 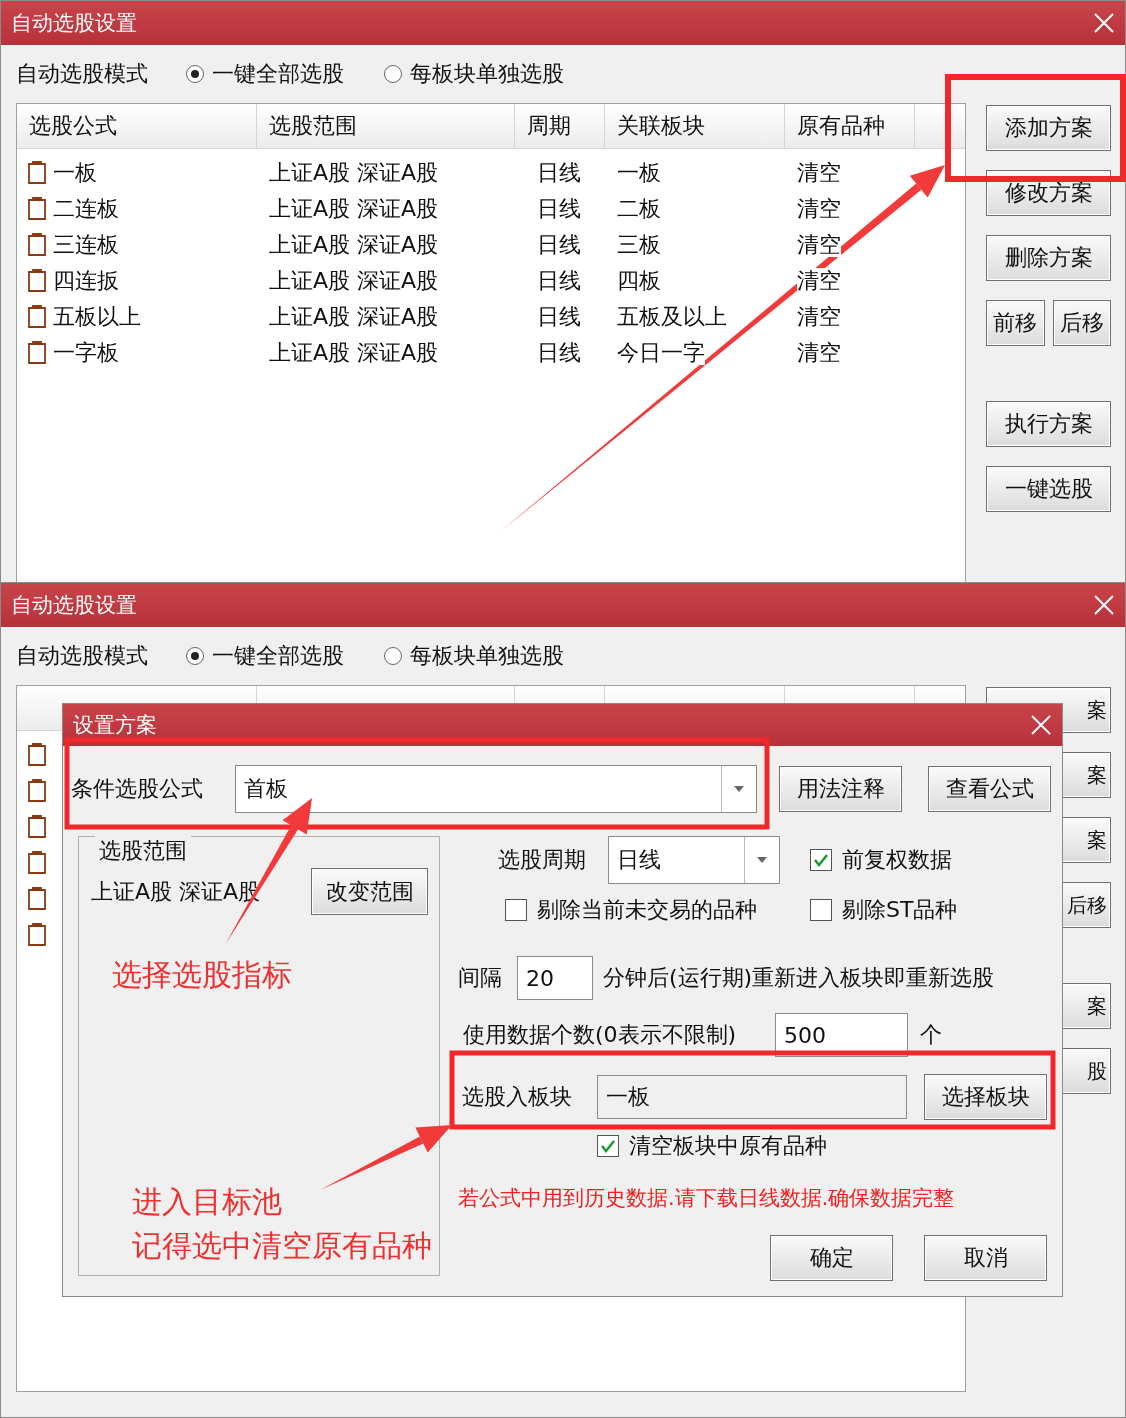 What do you see at coordinates (517, 1097) in the screenshot?
I see `target-label: 选股入板块` at bounding box center [517, 1097].